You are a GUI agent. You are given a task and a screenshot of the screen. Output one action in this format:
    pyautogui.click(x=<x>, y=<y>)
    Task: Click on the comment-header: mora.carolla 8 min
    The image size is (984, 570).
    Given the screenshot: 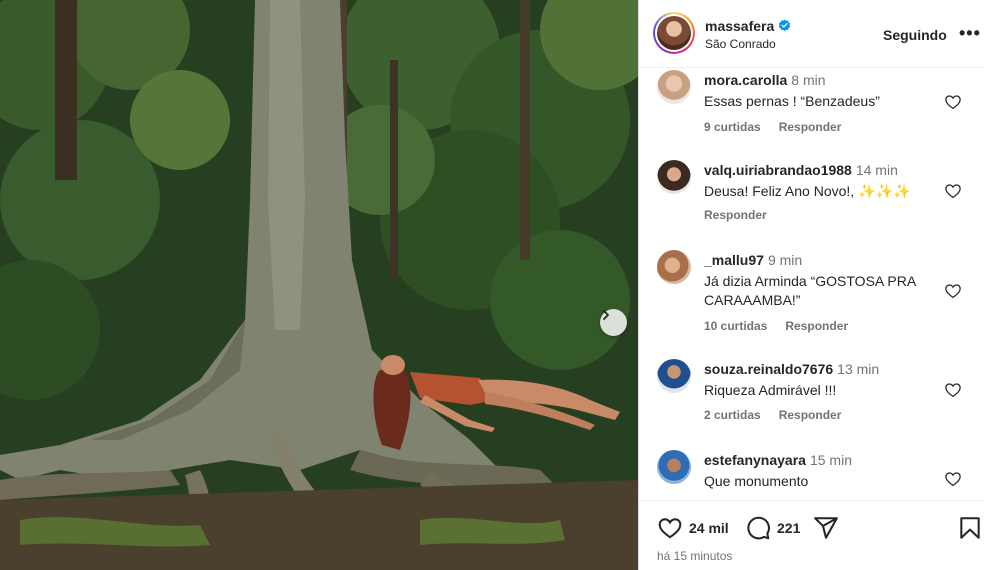 What is the action you would take?
    pyautogui.click(x=765, y=80)
    